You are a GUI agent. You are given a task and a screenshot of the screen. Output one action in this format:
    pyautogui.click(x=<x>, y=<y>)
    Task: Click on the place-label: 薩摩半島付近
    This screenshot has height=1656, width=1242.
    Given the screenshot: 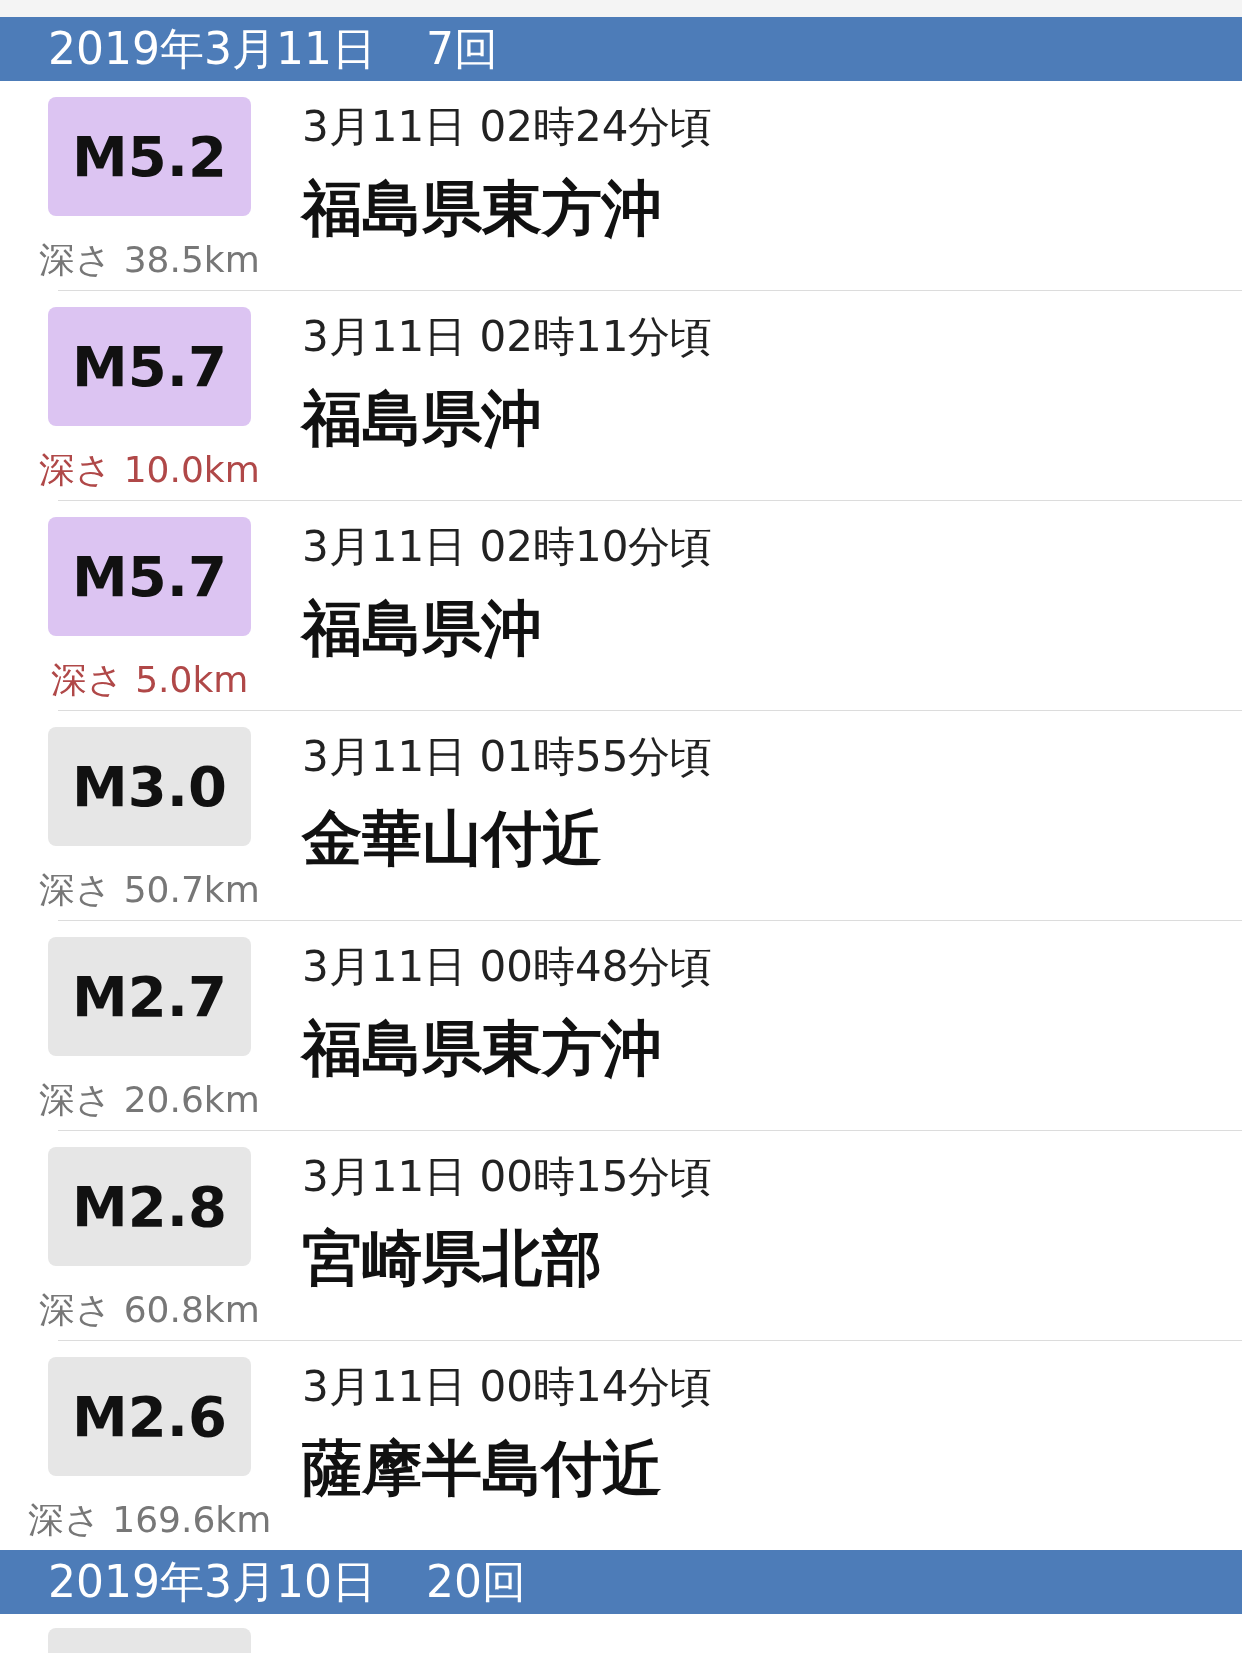 What is the action you would take?
    pyautogui.click(x=482, y=1468)
    